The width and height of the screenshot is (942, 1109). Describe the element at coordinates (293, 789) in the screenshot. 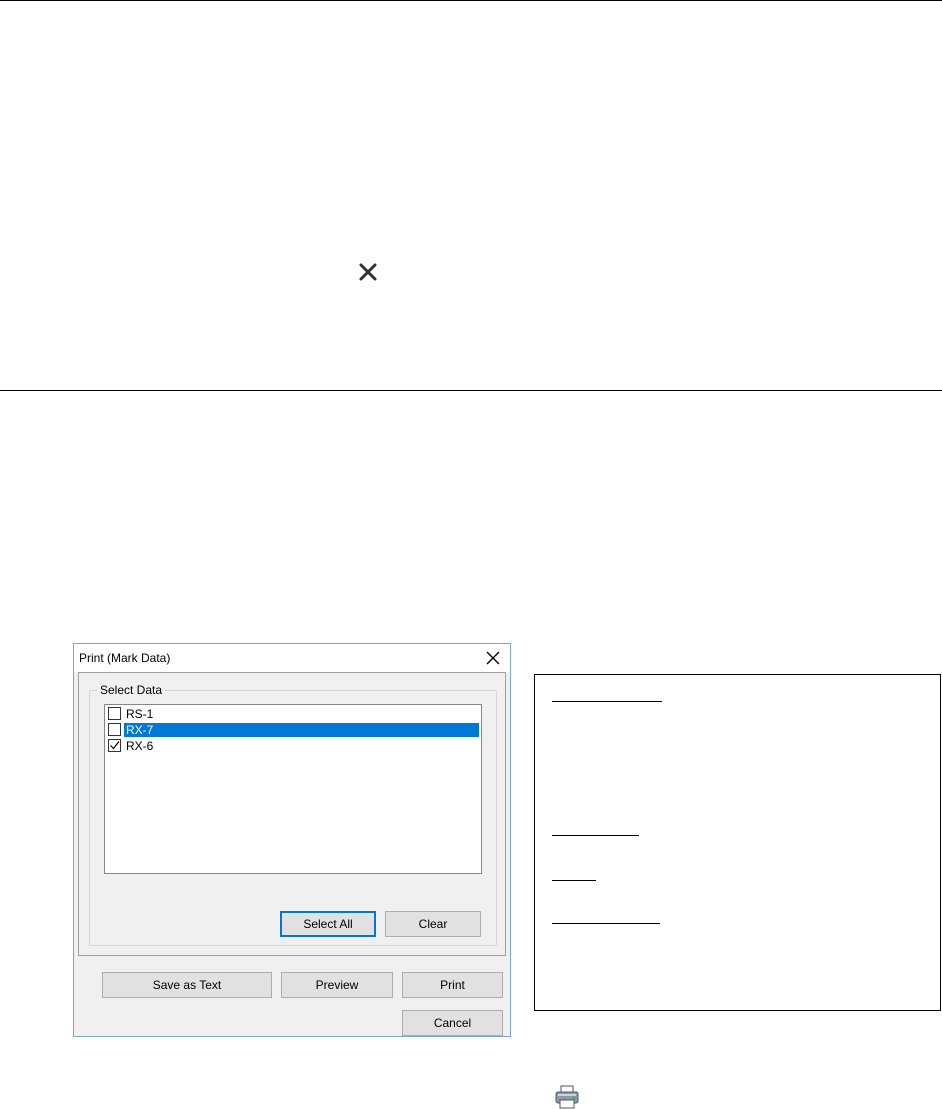

I see `data-listbox: RS-1 RX-7 RX-6` at that location.